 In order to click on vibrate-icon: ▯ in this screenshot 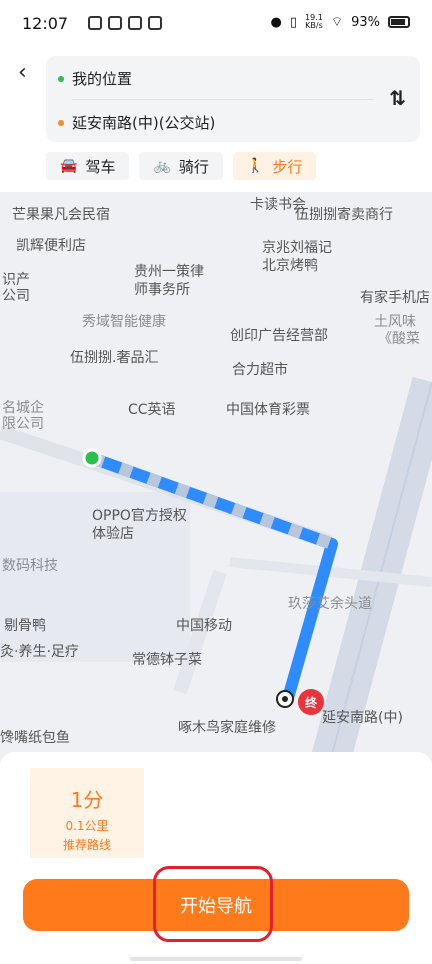, I will do `click(293, 22)`.